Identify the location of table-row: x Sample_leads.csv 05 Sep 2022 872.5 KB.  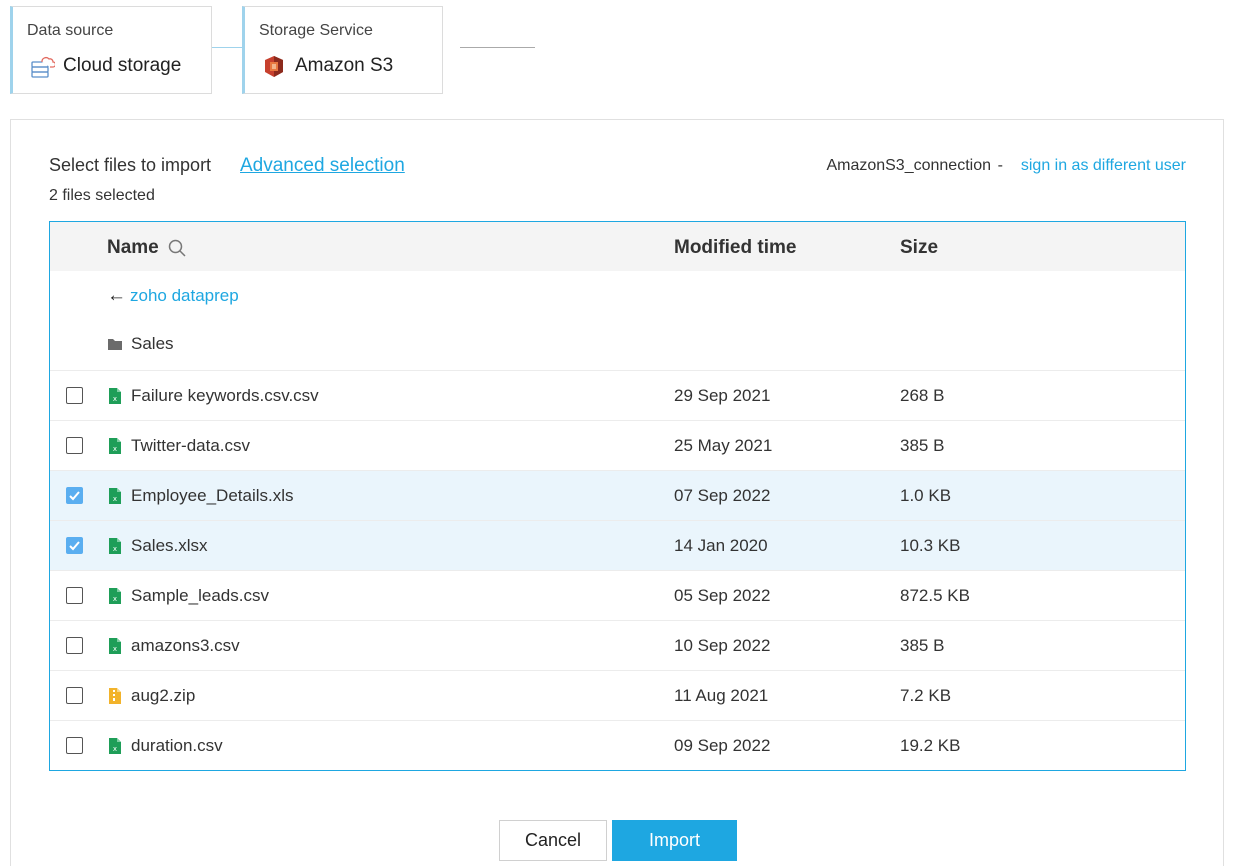
(617, 595).